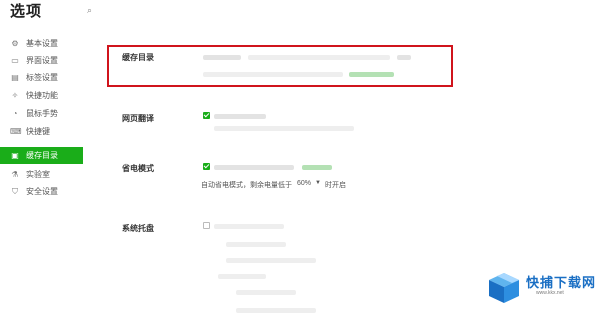 The width and height of the screenshot is (596, 320). I want to click on translate-section-label: 网页翻译, so click(138, 118).